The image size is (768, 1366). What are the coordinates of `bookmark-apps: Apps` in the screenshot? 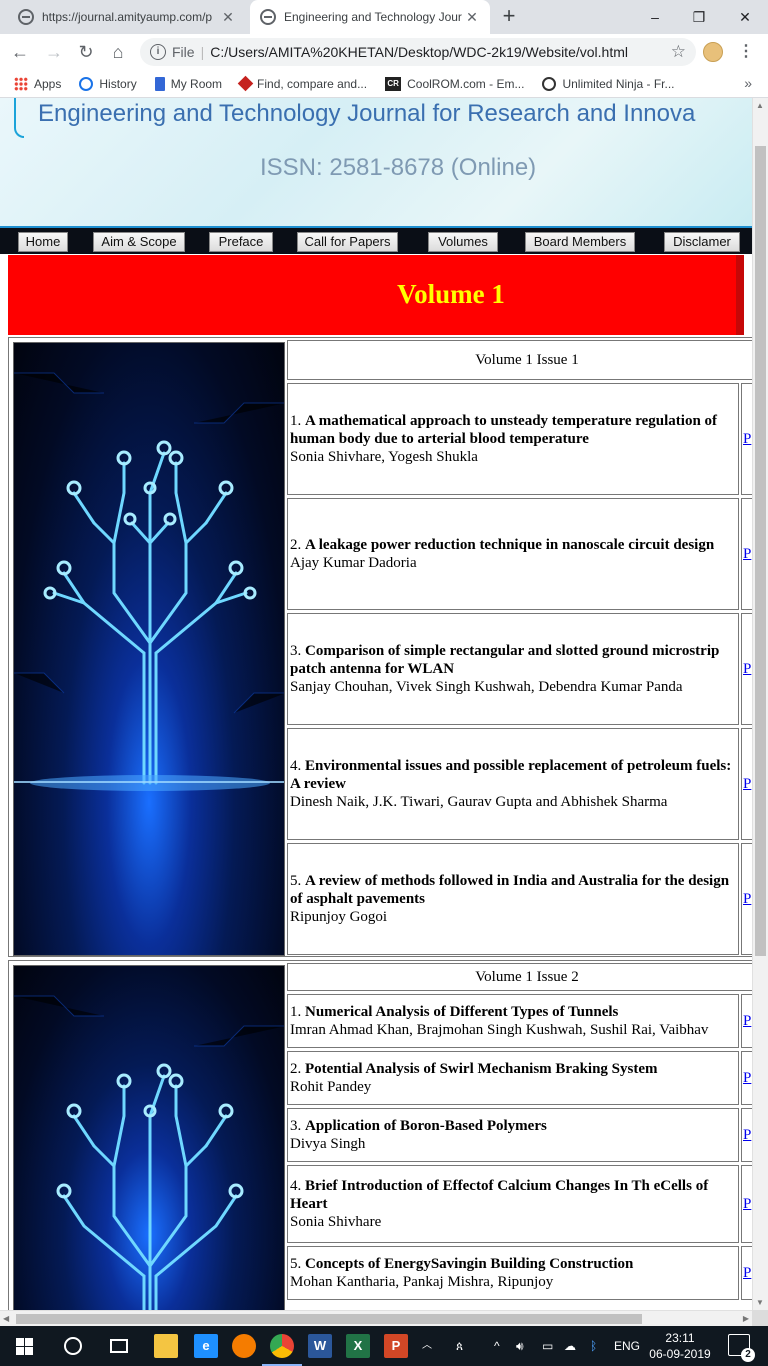 It's located at (37, 83).